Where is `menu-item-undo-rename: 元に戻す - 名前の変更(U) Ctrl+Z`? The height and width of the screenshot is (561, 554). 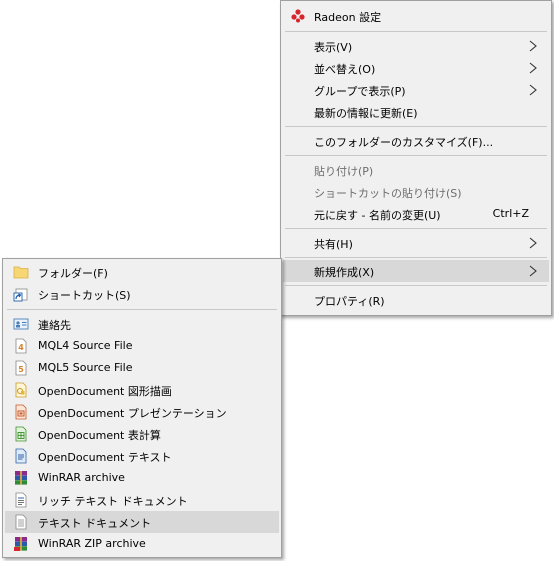
menu-item-undo-rename: 元に戻す - 名前の変更(U) Ctrl+Z is located at coordinates (416, 214).